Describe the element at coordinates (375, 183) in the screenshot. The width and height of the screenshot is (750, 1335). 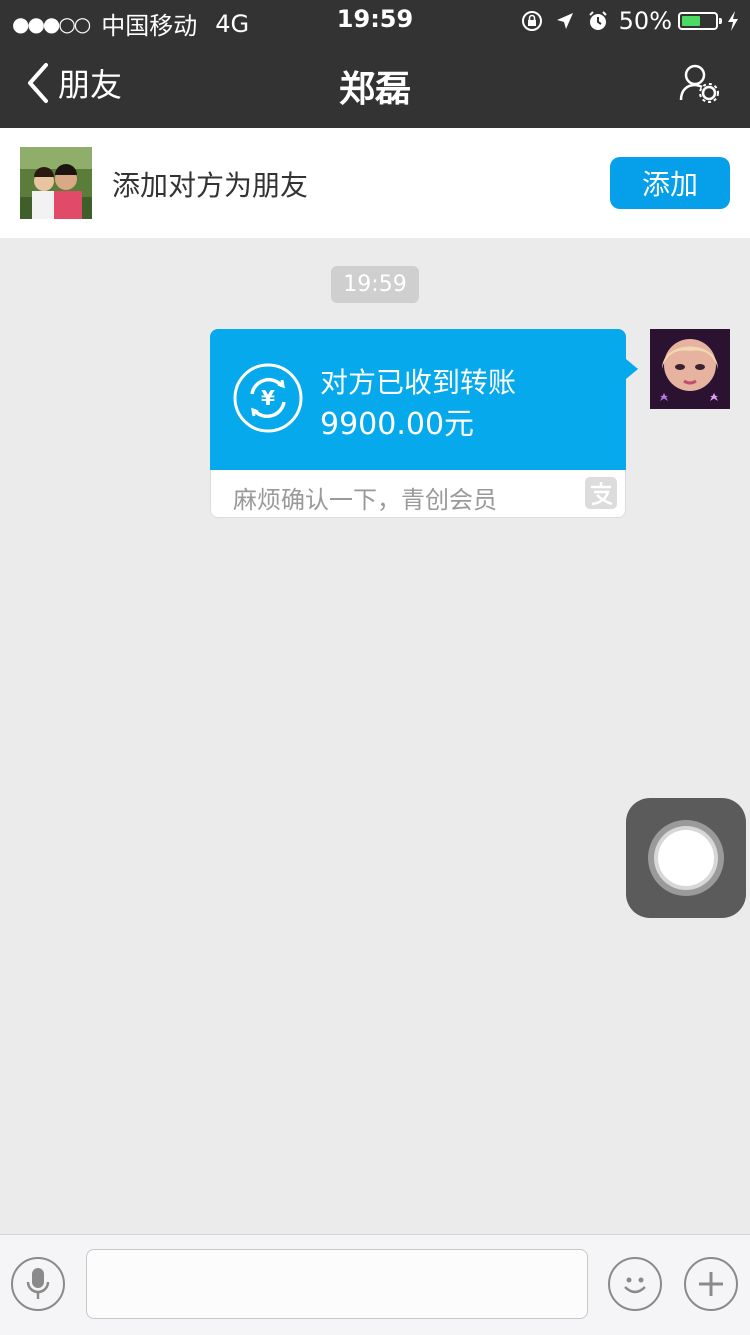
I see `add-friend-bar: 添加对方为朋友 添加` at that location.